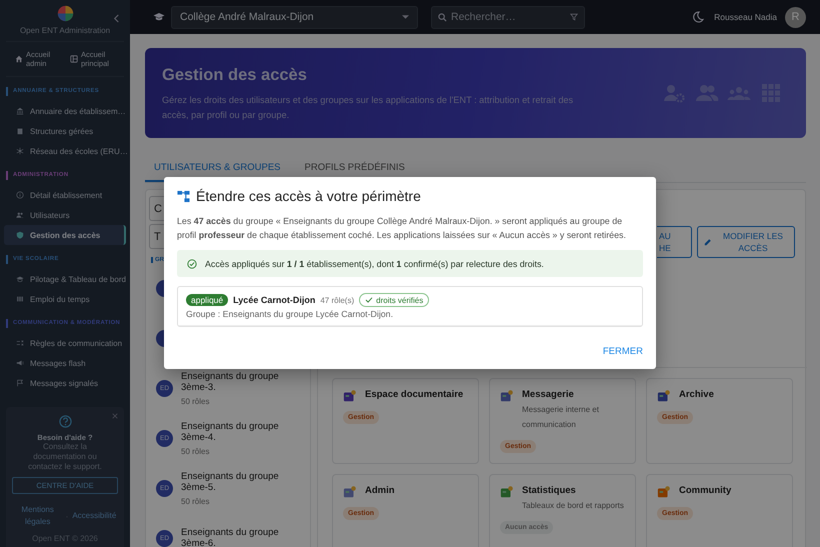  What do you see at coordinates (294, 17) in the screenshot?
I see `school-select: Collège André Malraux-Dijon` at bounding box center [294, 17].